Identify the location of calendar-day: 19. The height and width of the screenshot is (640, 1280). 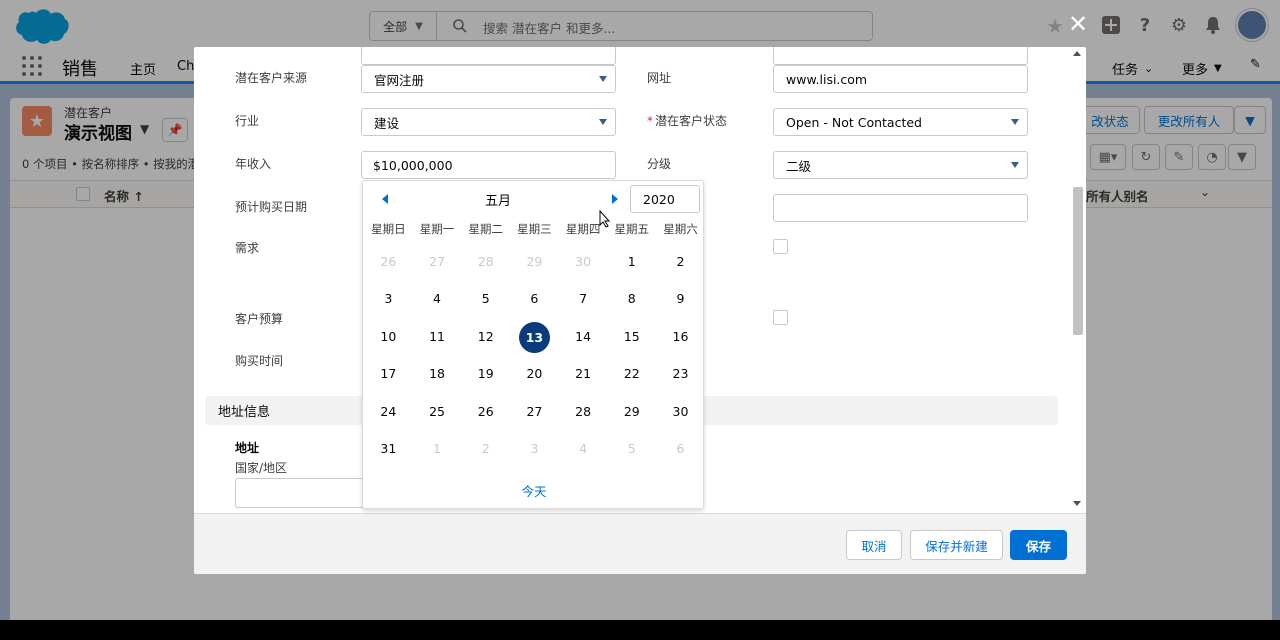
(485, 374).